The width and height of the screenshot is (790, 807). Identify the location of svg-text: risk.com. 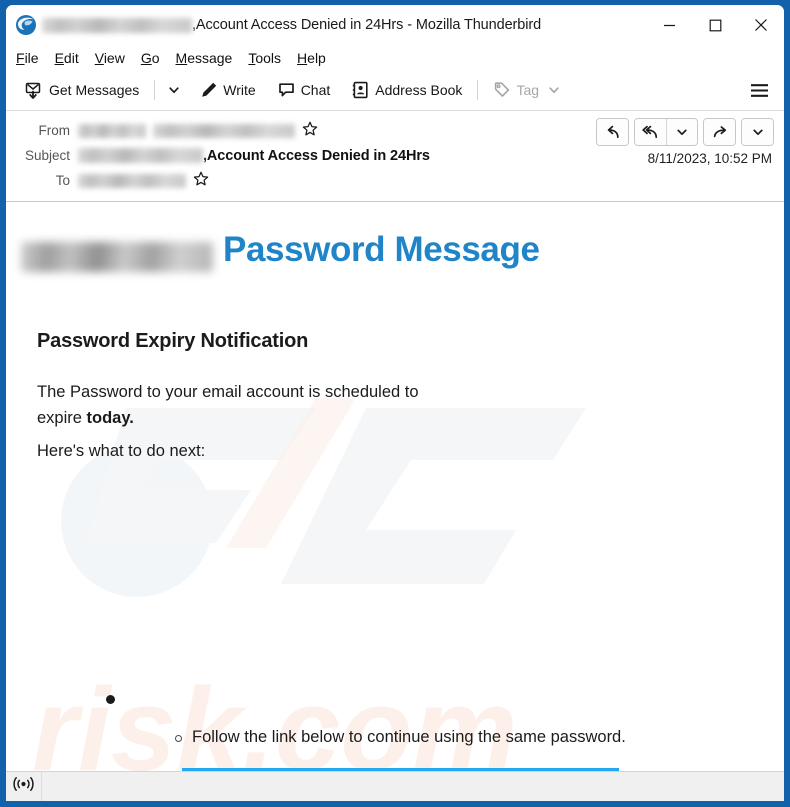
(274, 717).